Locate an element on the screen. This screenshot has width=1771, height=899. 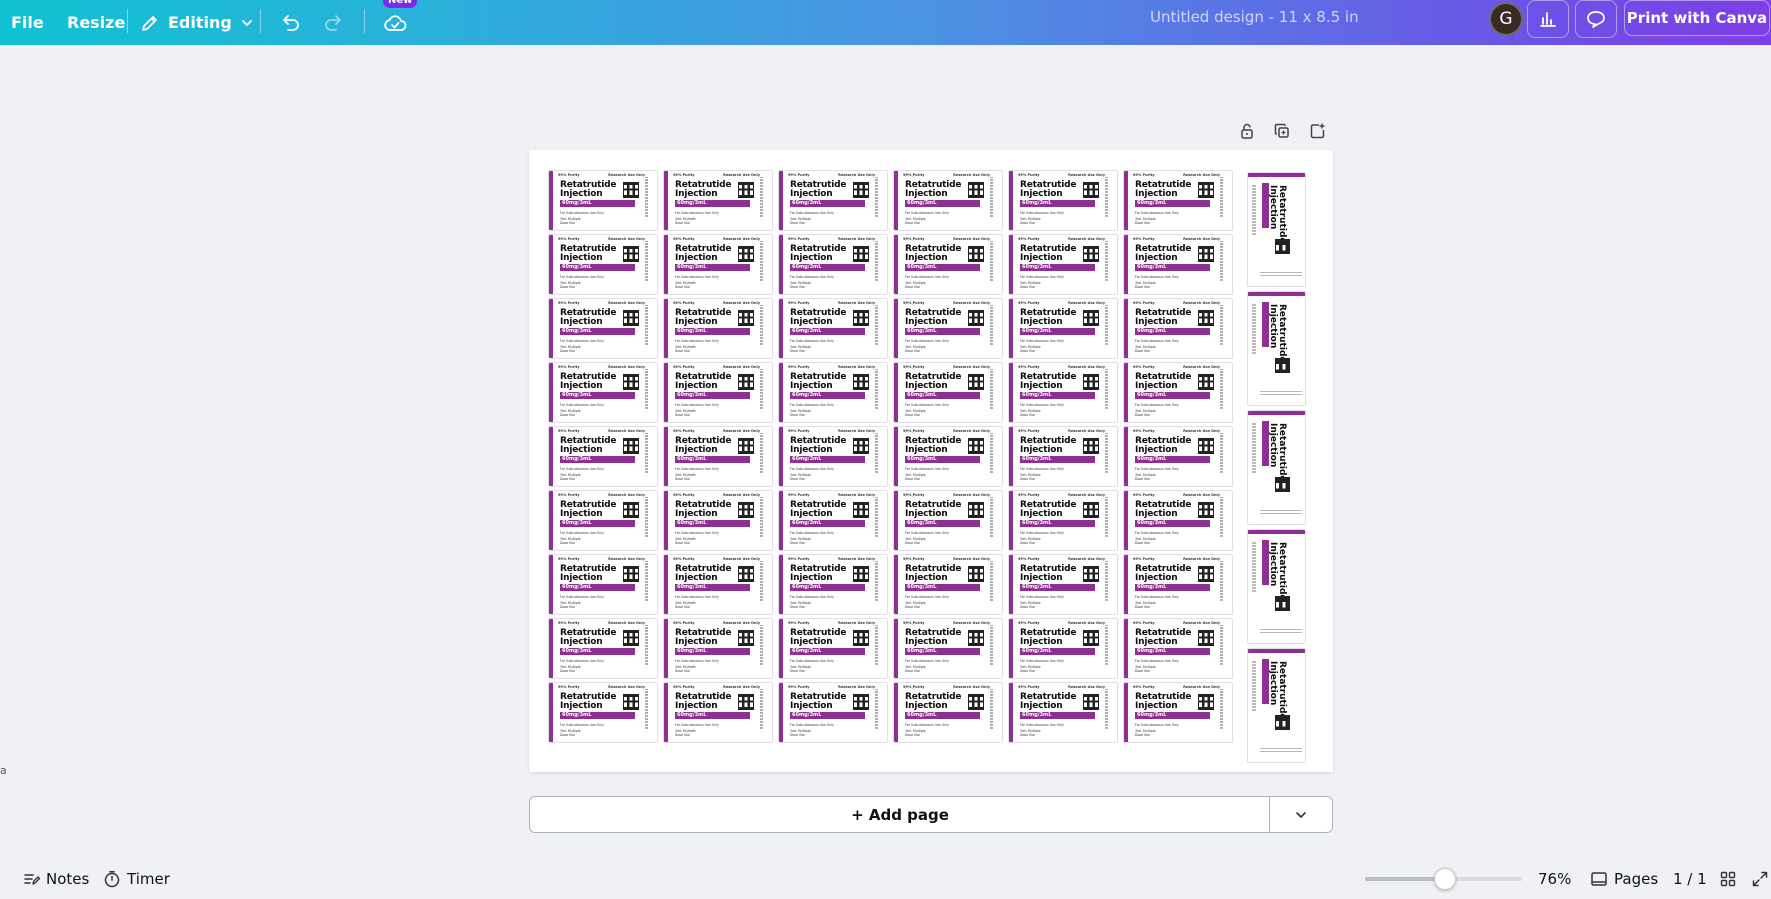
comments-button is located at coordinates (1596, 19).